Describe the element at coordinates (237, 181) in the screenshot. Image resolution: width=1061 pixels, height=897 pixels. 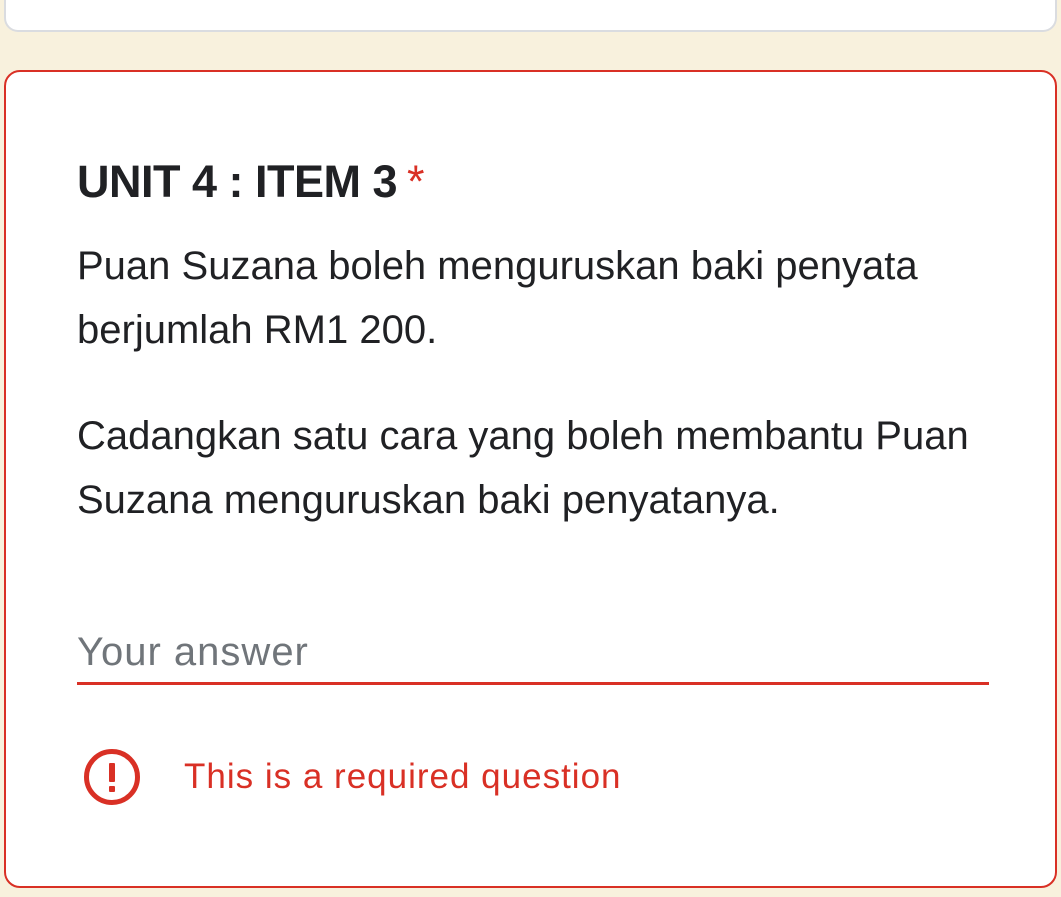
I see `question-title-text: UNIT 4 : ITEM 3` at that location.